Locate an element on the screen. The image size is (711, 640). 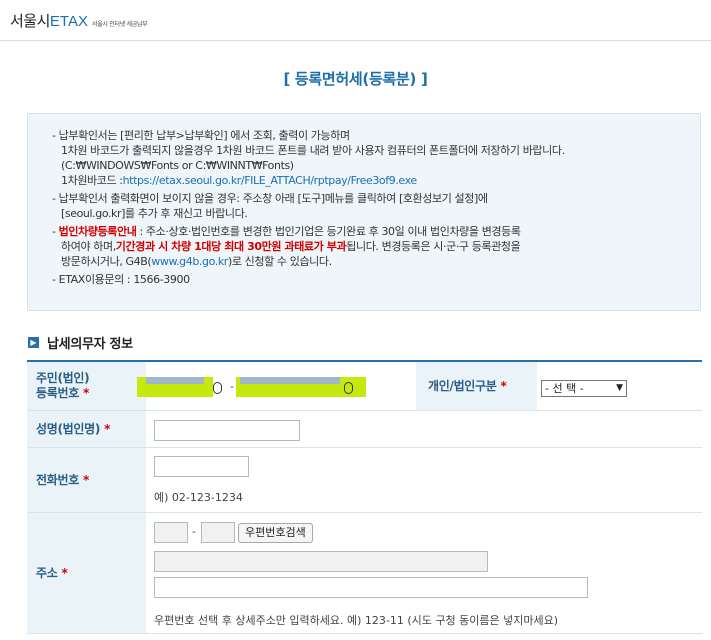
notice-item-contact: - ETAX이용문의 : 1566-3900 is located at coordinates (121, 279).